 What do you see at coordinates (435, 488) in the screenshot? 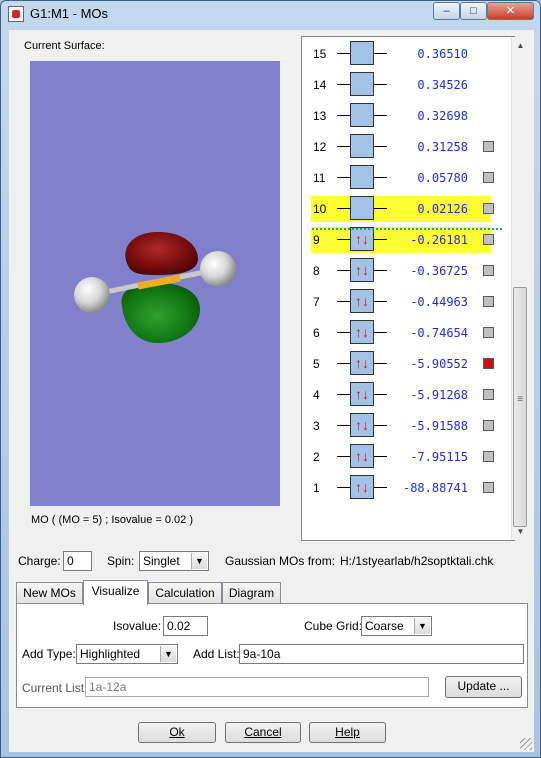
I see `mo-energy: -88.88741` at bounding box center [435, 488].